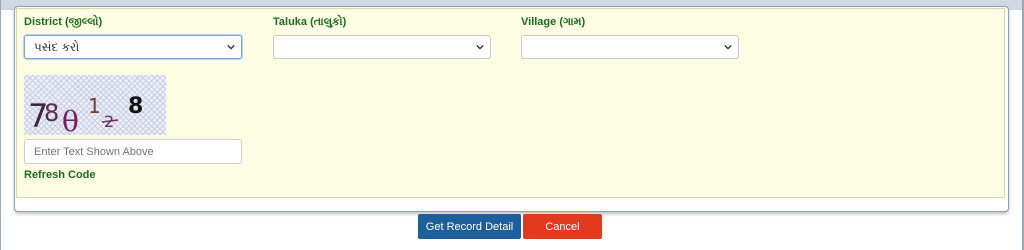 This screenshot has width=1024, height=250. Describe the element at coordinates (553, 22) in the screenshot. I see `village-label: Village (ગામ)` at that location.